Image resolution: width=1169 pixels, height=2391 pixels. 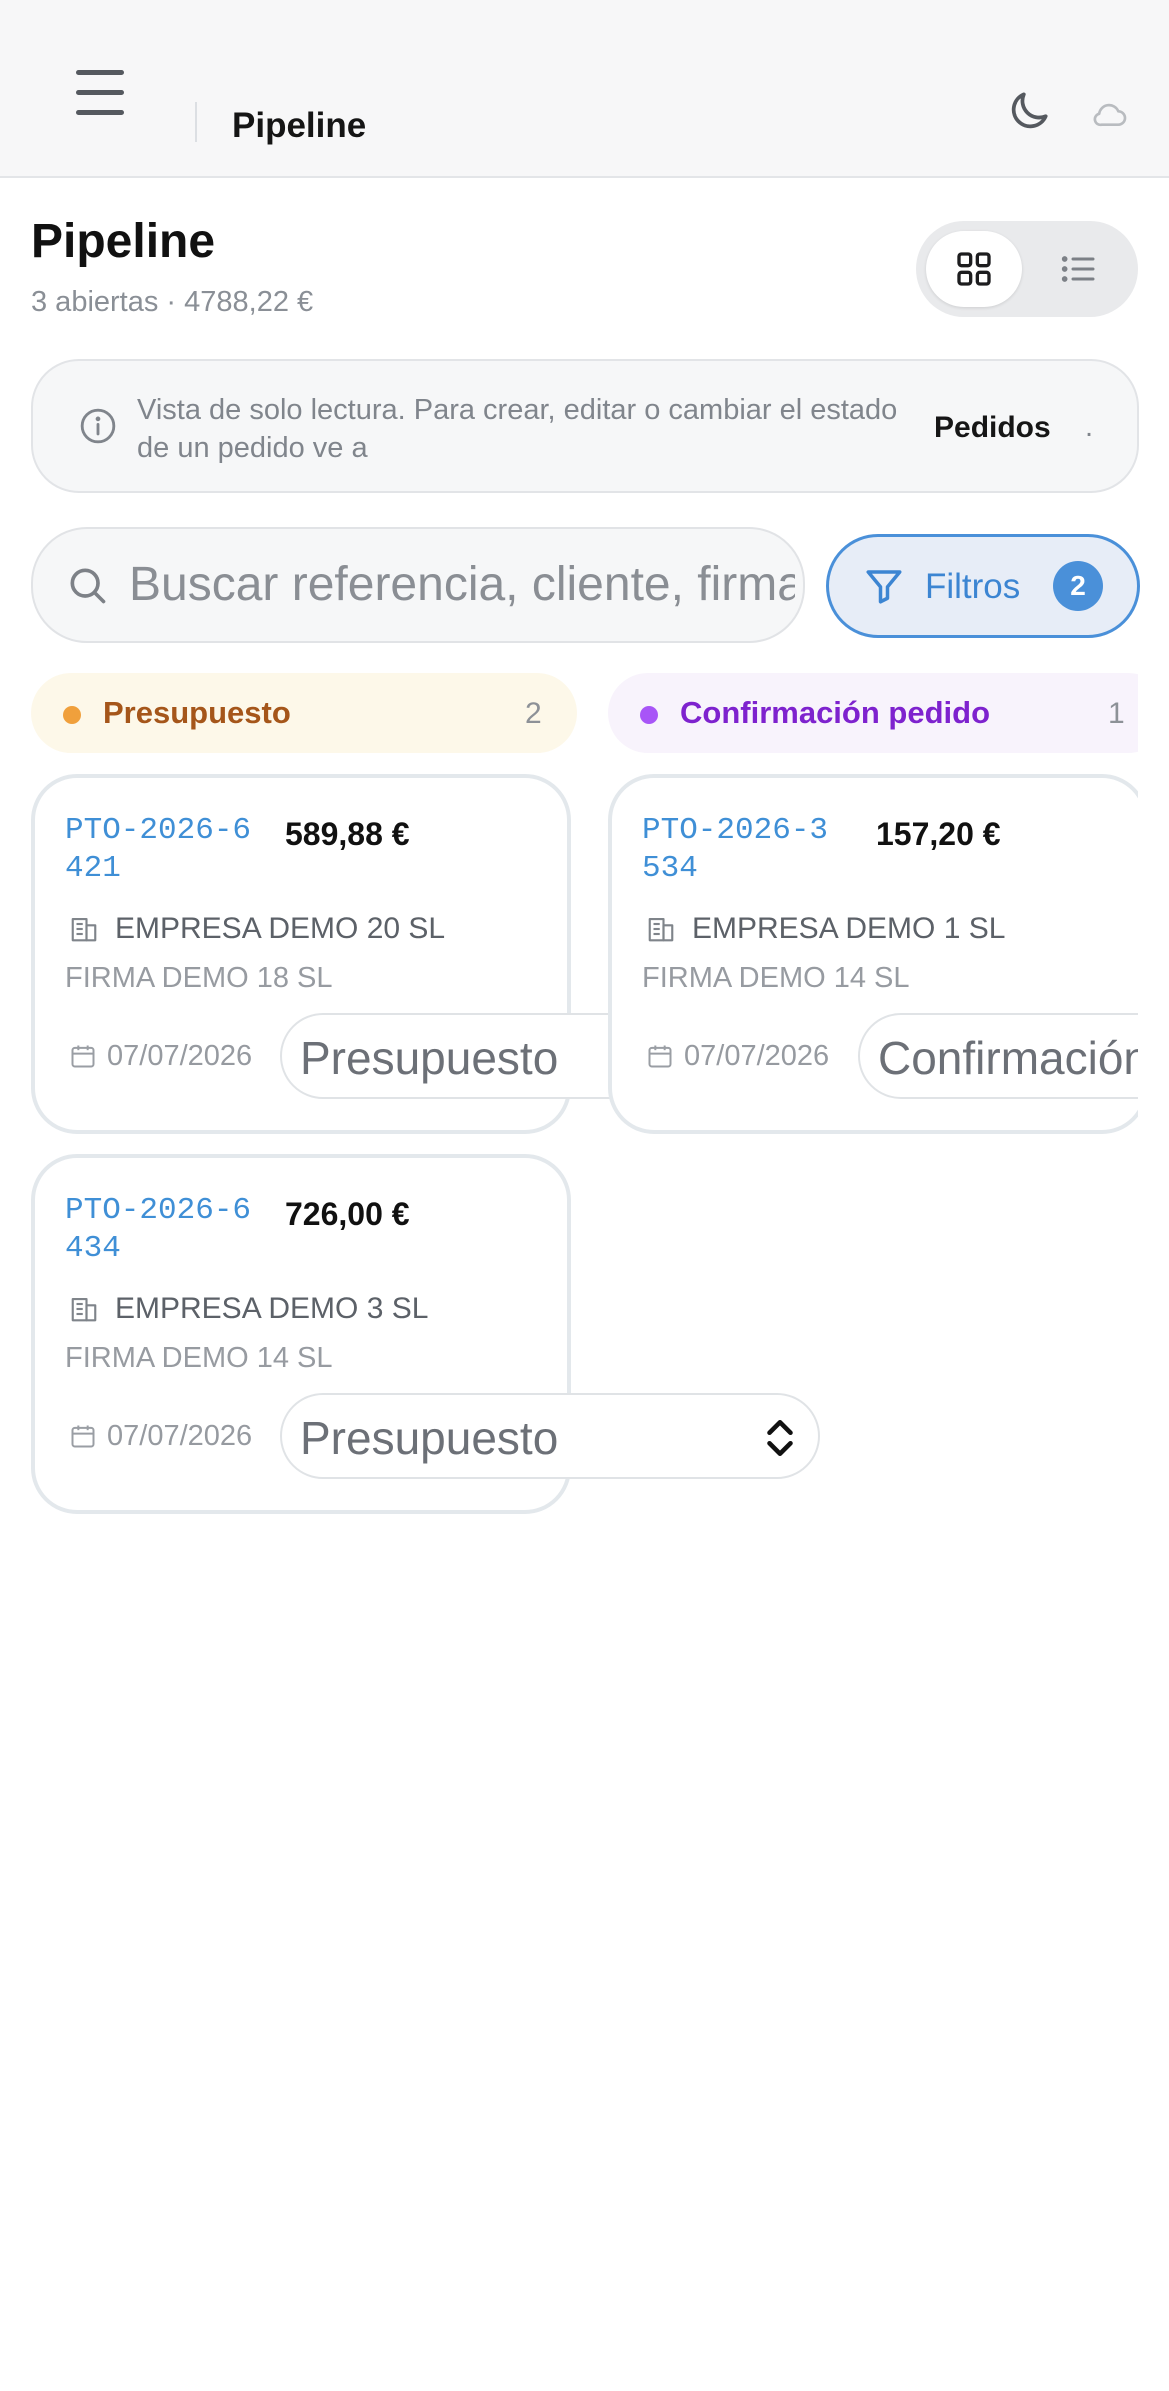 I want to click on order-amount: 726,00 €, so click(x=347, y=1214).